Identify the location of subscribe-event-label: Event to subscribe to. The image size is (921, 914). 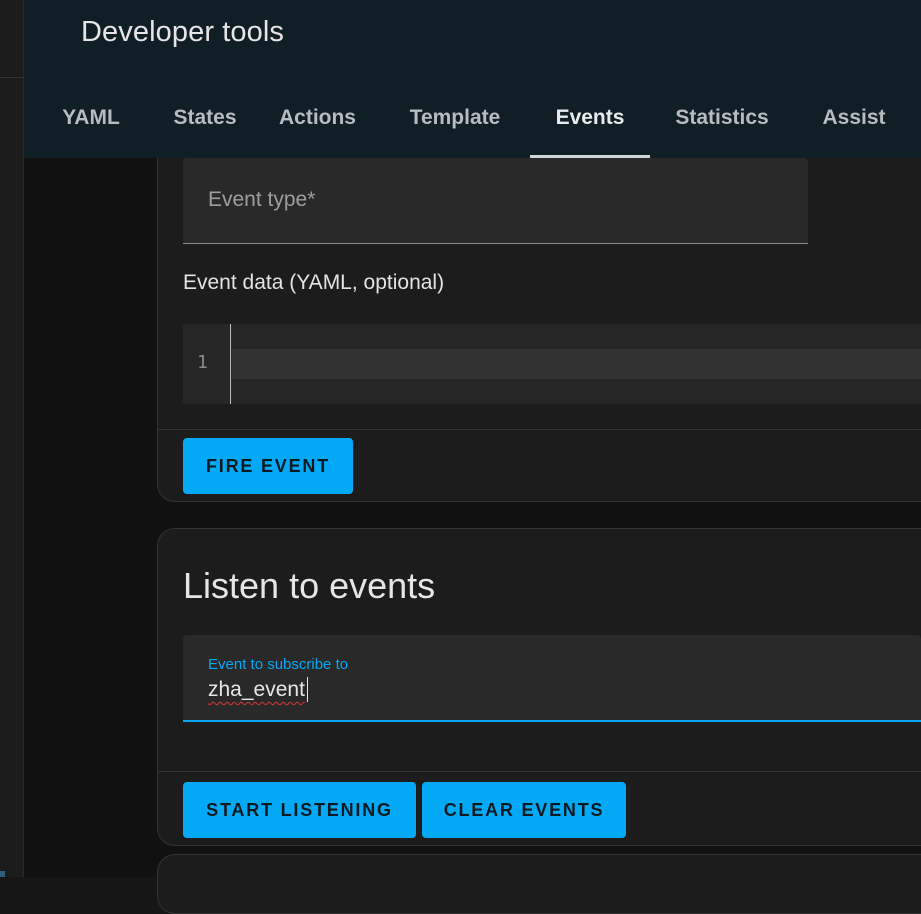
(278, 664).